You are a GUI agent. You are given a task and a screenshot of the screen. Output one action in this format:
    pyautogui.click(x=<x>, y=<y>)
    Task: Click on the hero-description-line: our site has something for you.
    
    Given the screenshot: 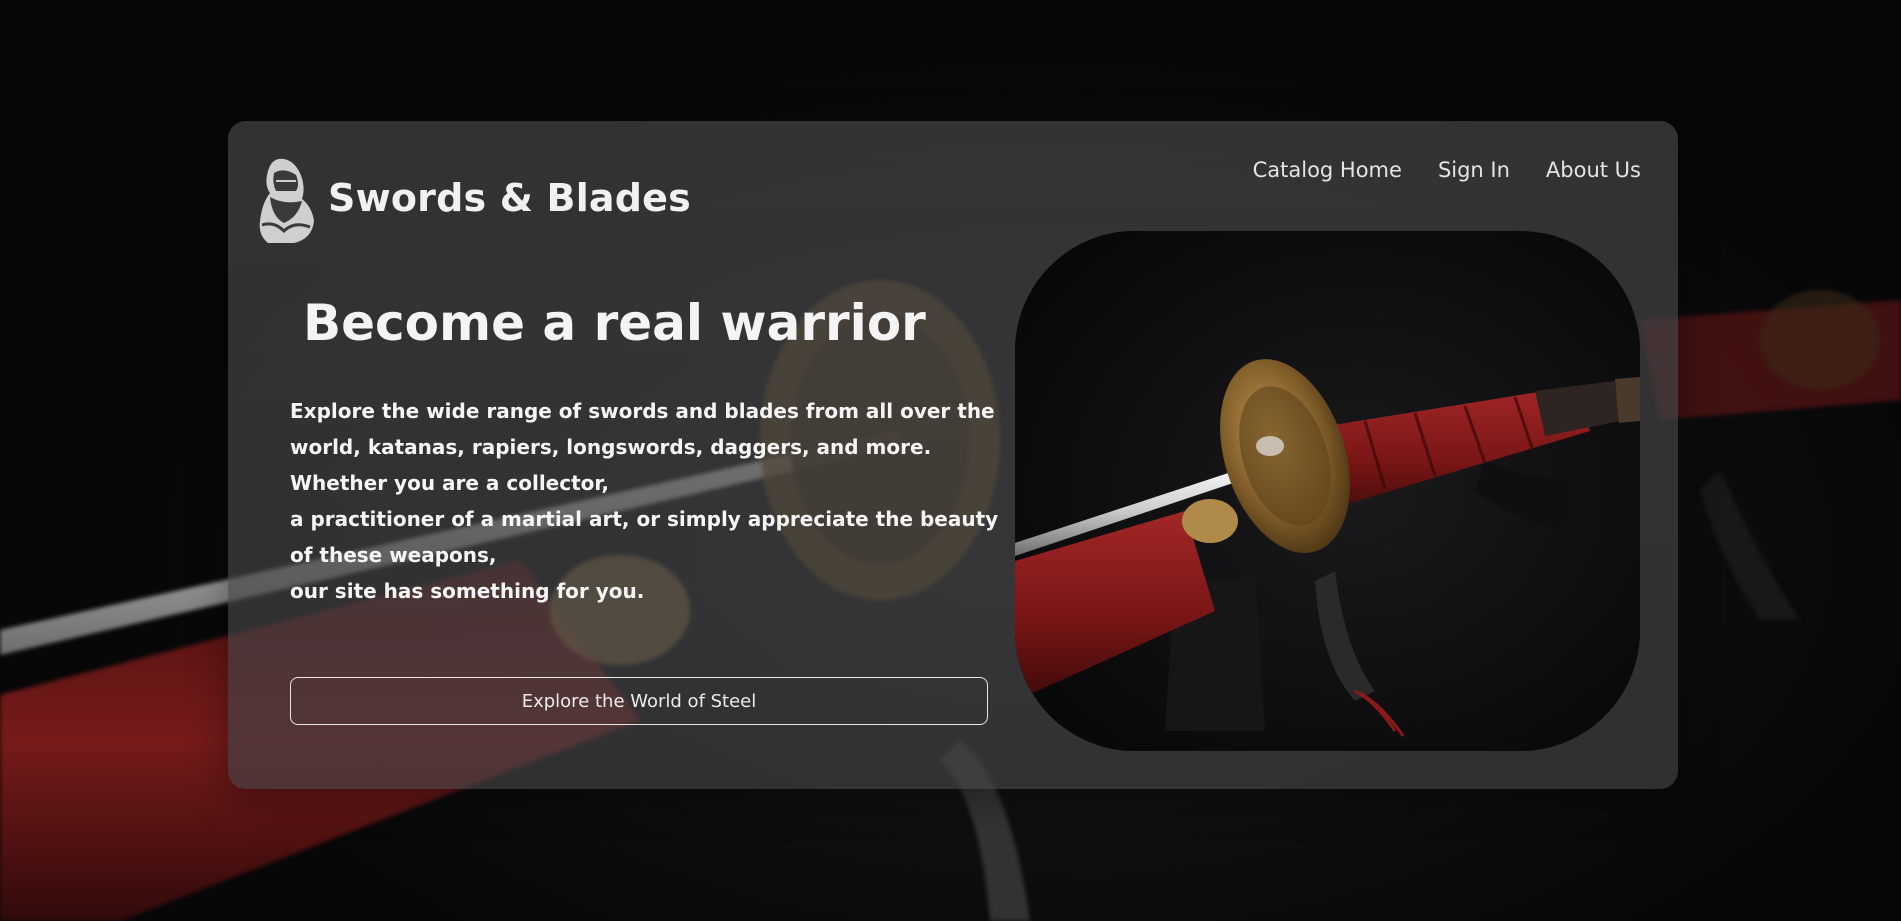 What is the action you would take?
    pyautogui.click(x=467, y=591)
    